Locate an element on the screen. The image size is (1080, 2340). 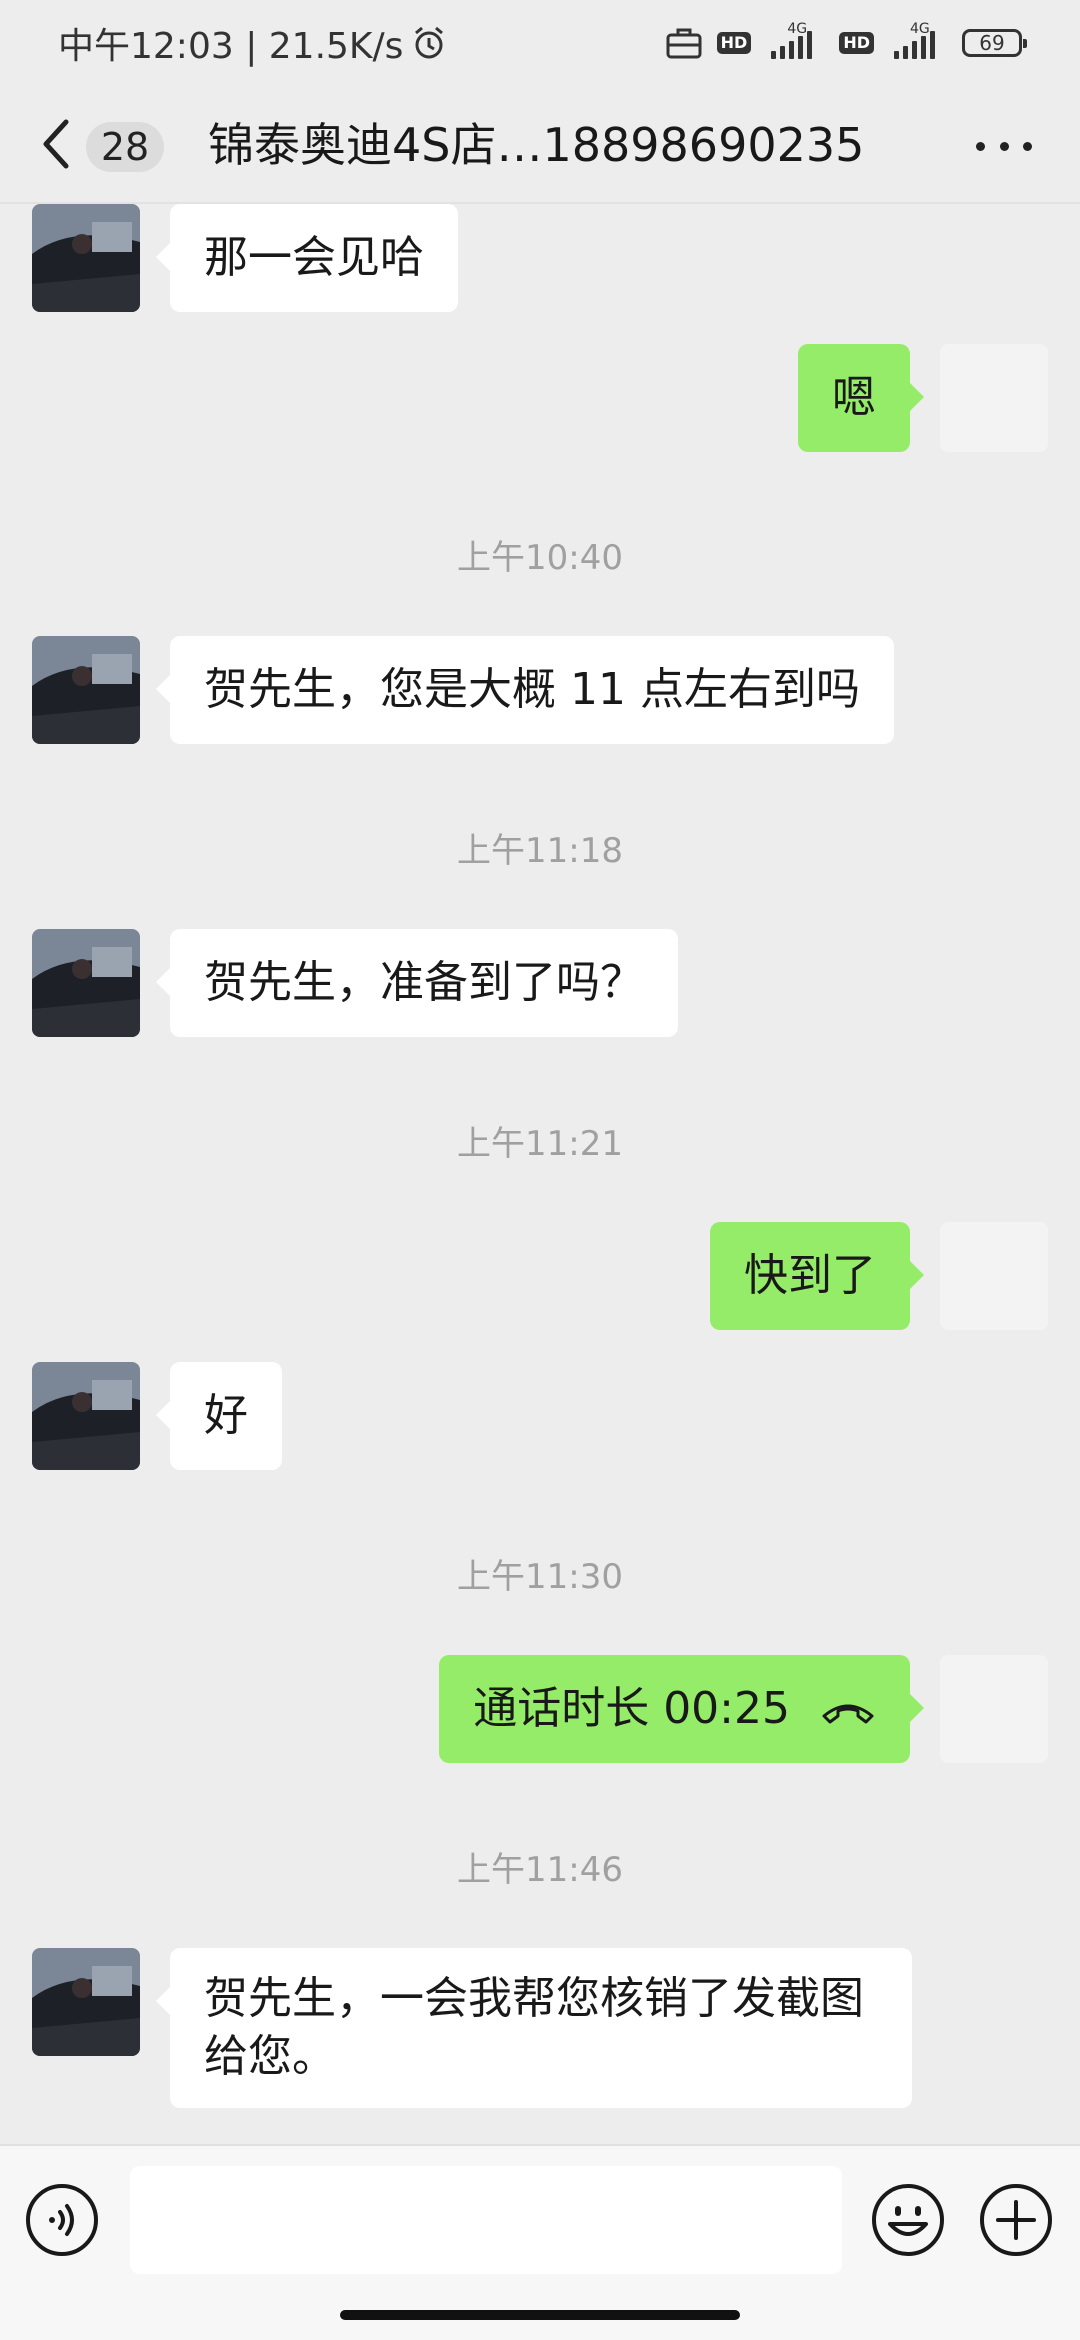
voice-icon is located at coordinates (62, 2220).